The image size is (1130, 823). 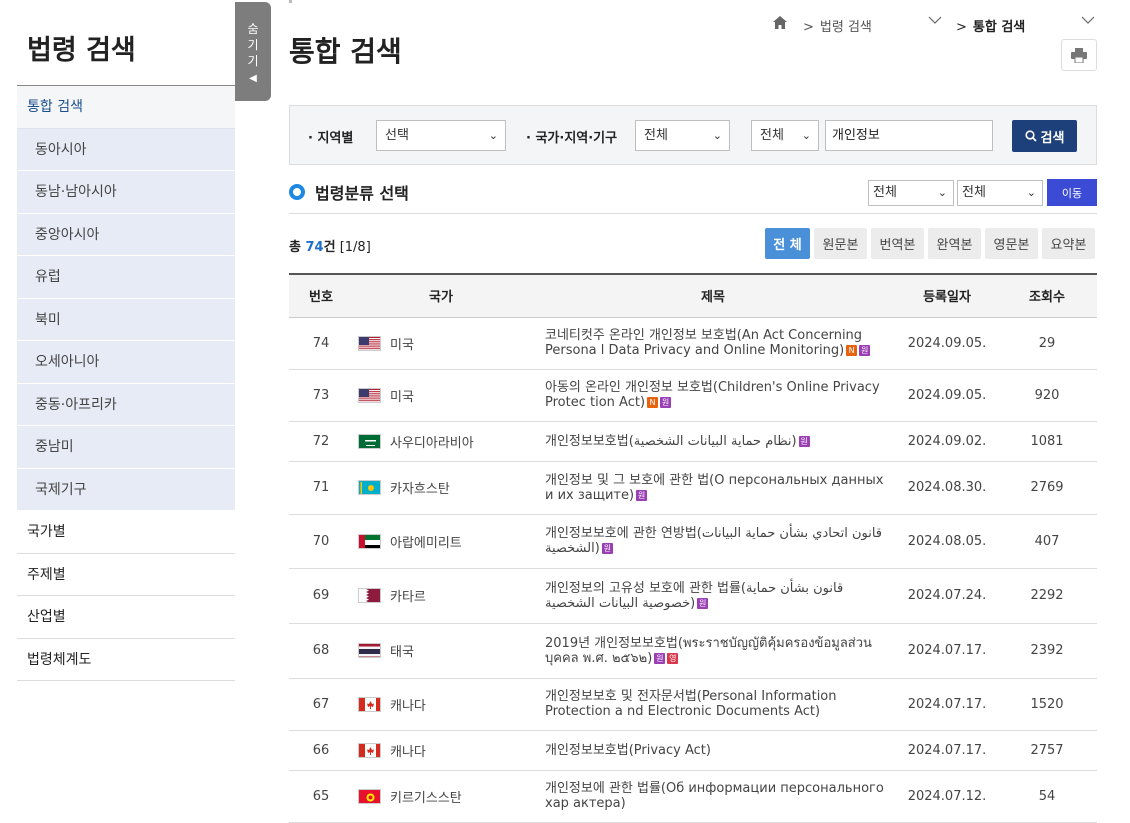 What do you see at coordinates (126, 319) in the screenshot?
I see `sidebar-item: 북미` at bounding box center [126, 319].